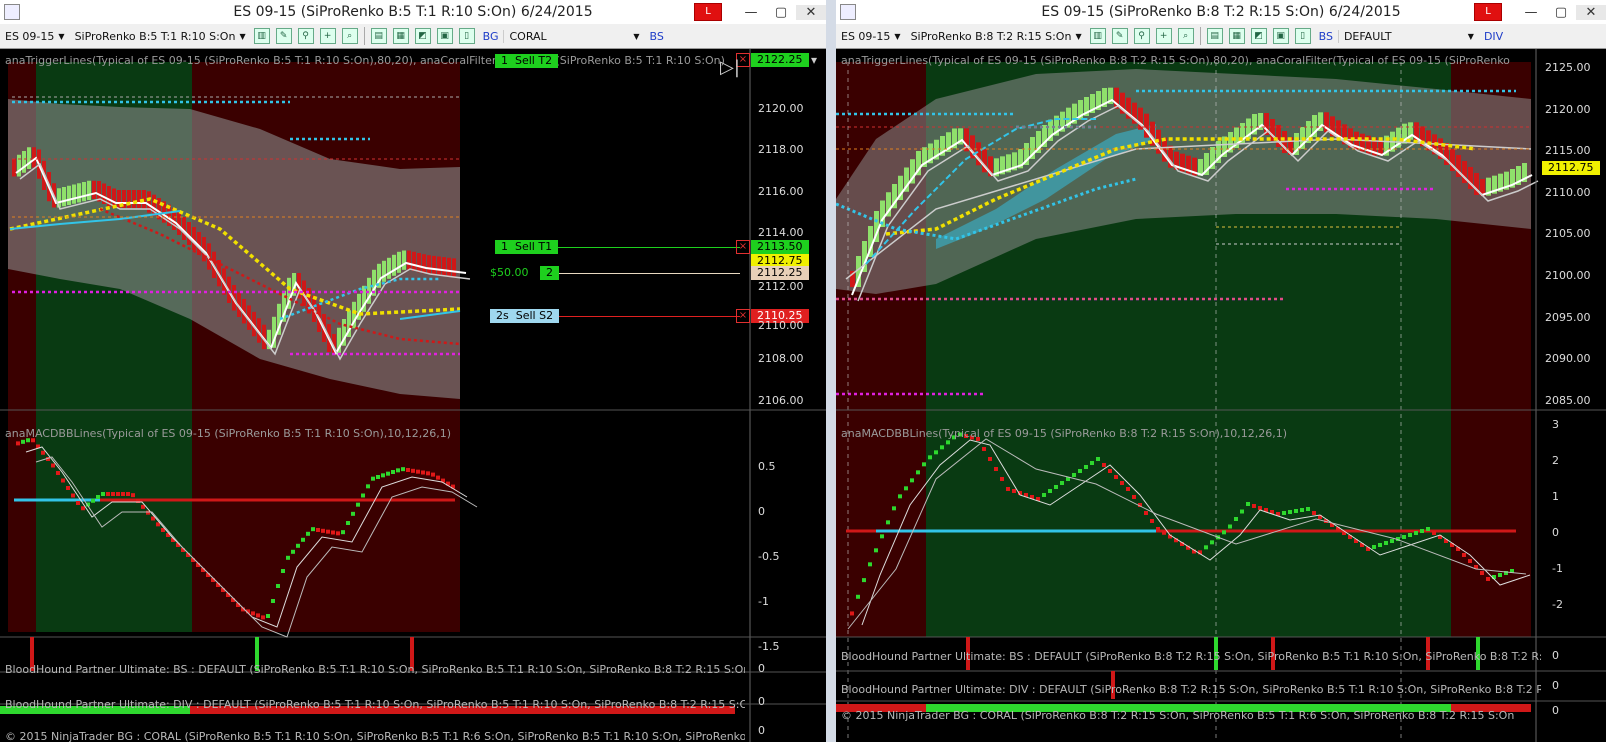  What do you see at coordinates (996, 36) in the screenshot?
I see `series-selector: SiProRenko B:8 T:2 R:15 S:On ▼` at bounding box center [996, 36].